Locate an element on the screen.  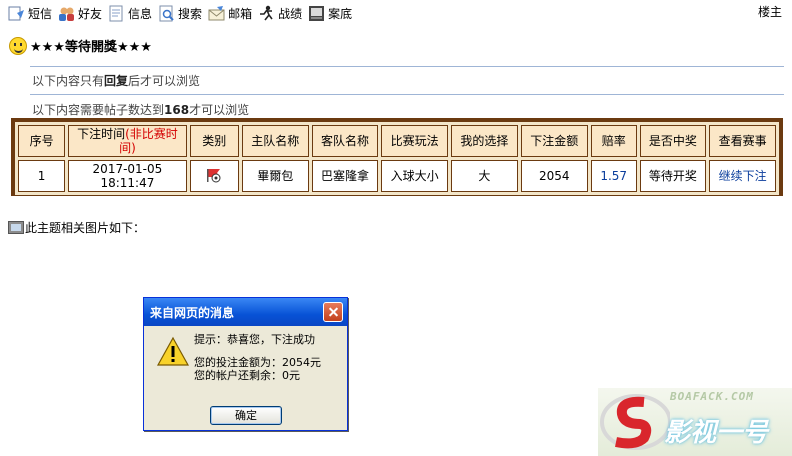
toolbar-search-label: 搜索 is located at coordinates (190, 13).